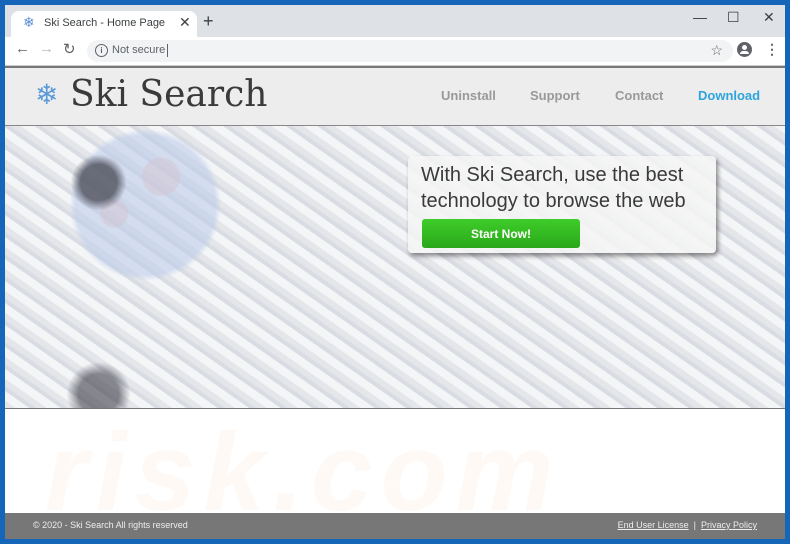 Image resolution: width=790 pixels, height=544 pixels. Describe the element at coordinates (208, 21) in the screenshot. I see `new-tab-button: +` at that location.